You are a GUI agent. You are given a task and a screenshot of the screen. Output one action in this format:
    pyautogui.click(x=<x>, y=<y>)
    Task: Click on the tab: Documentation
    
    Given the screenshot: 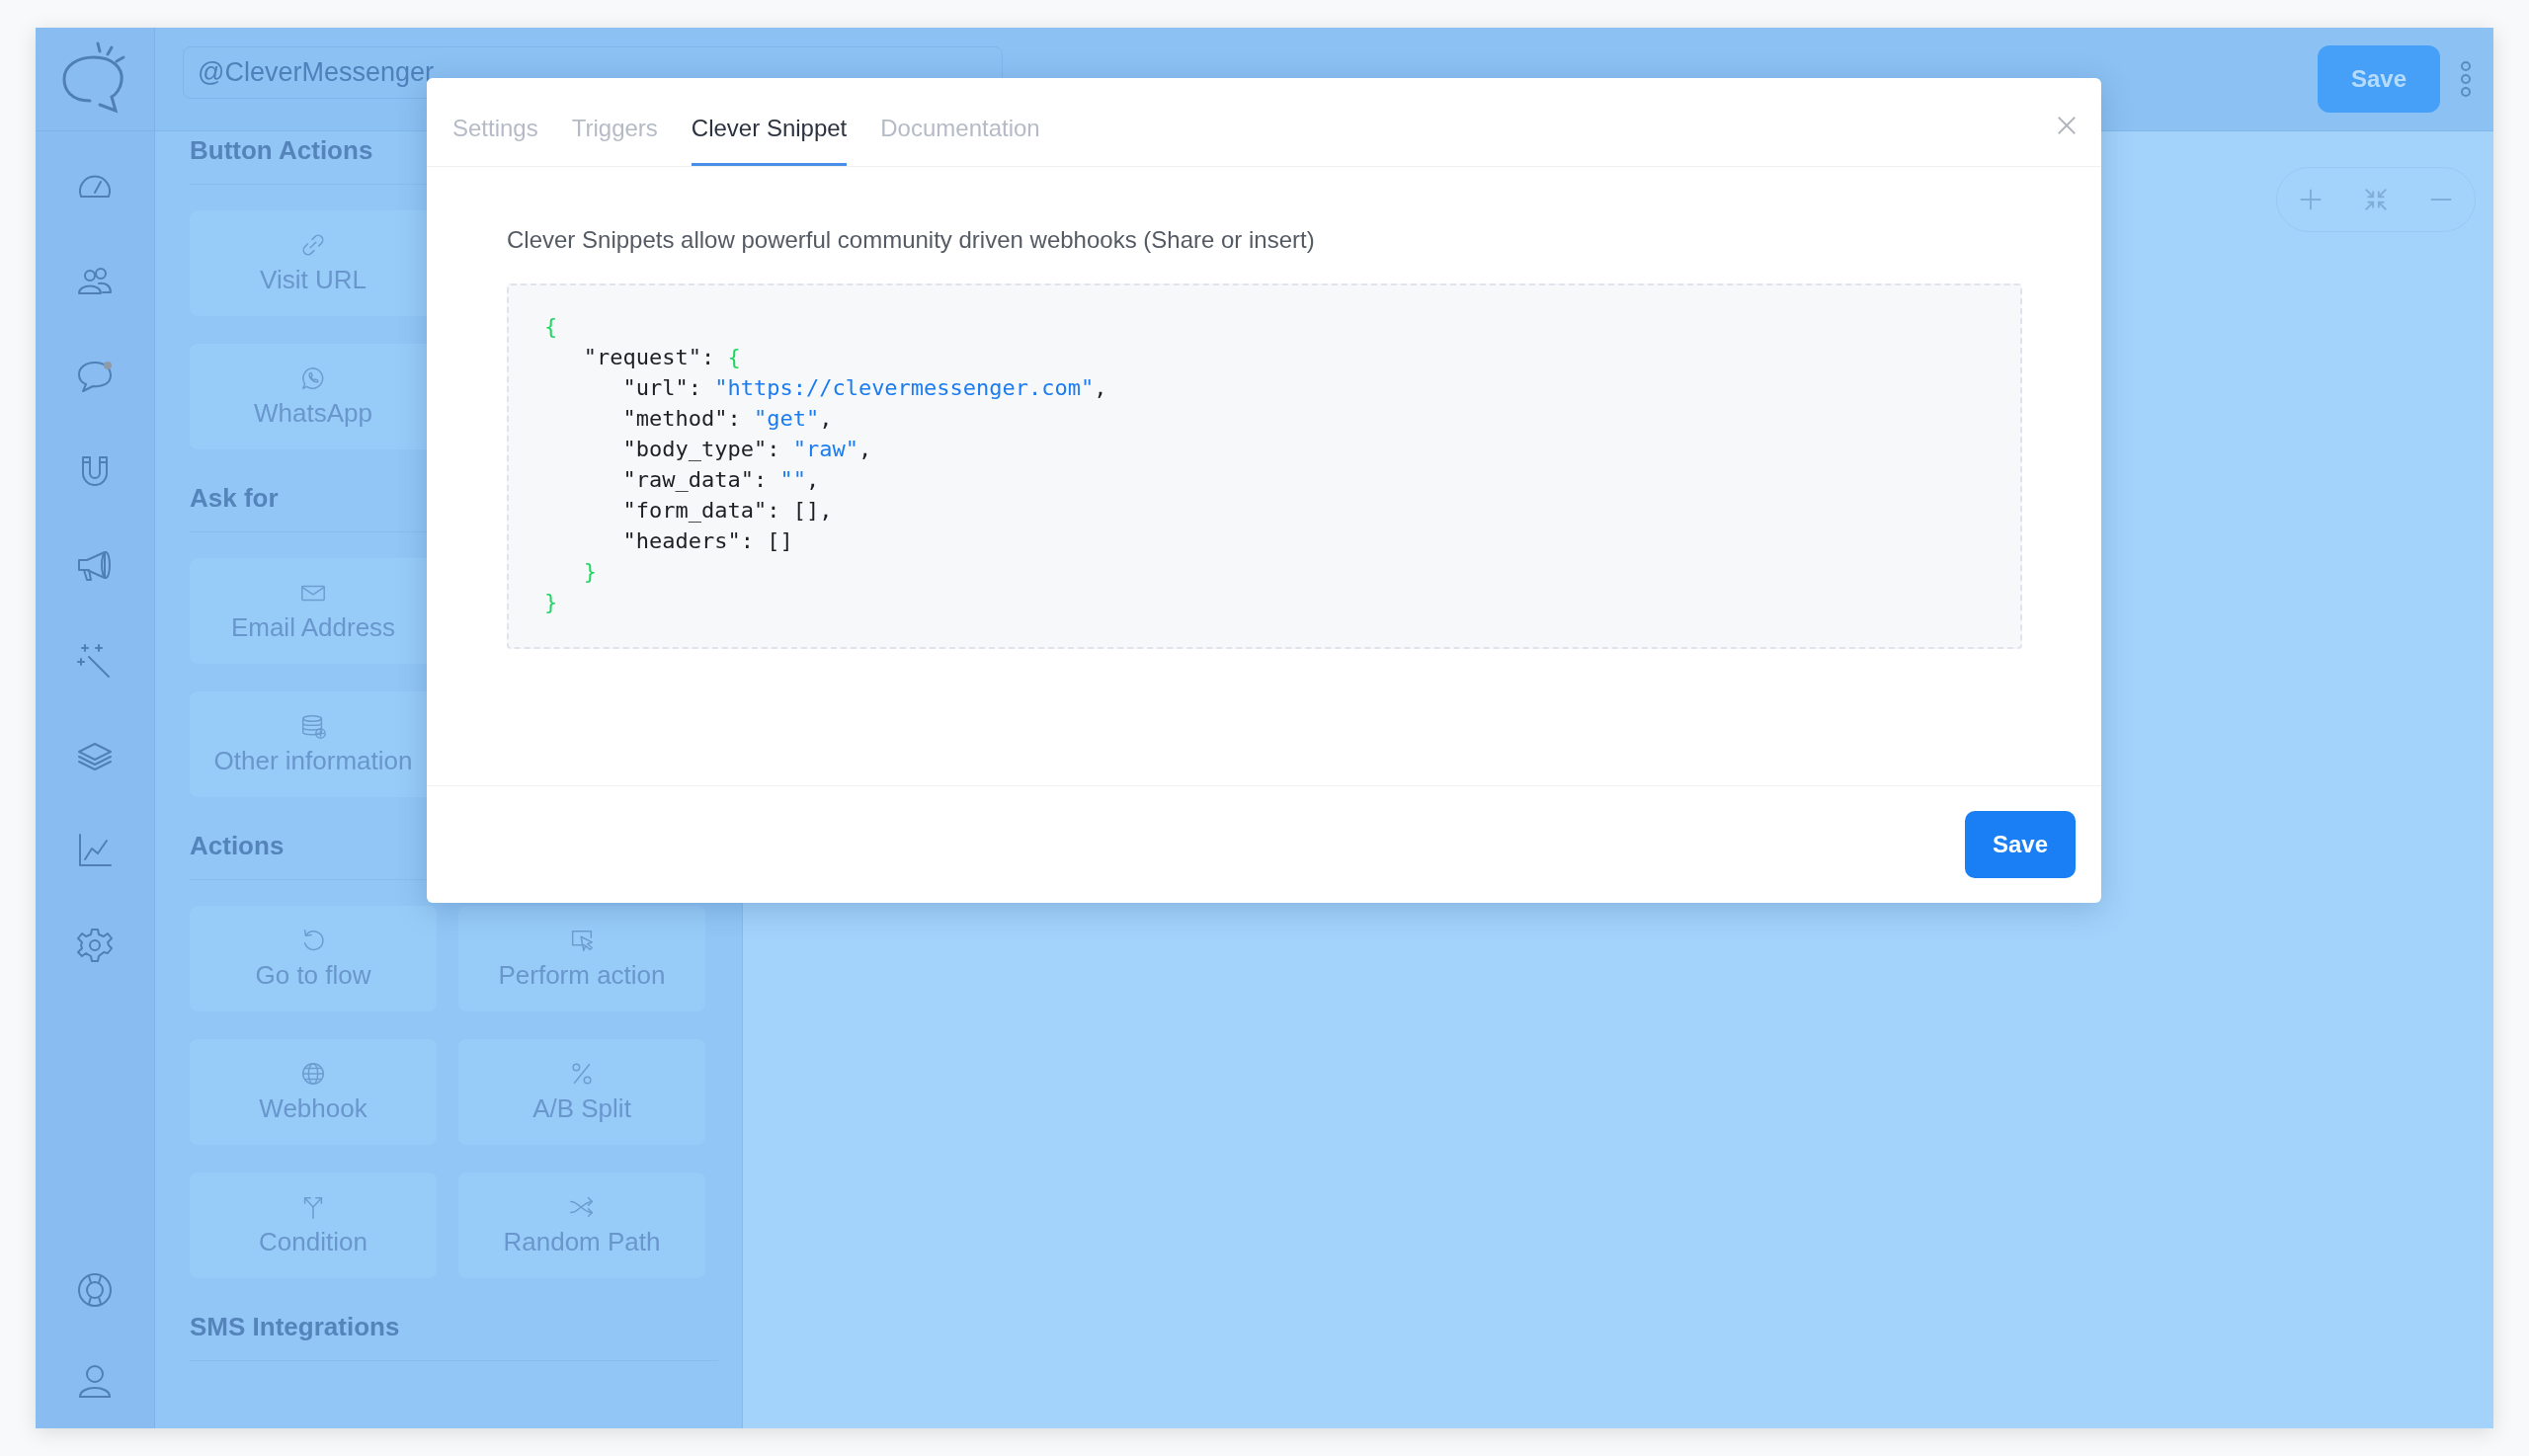 What is the action you would take?
    pyautogui.click(x=960, y=122)
    